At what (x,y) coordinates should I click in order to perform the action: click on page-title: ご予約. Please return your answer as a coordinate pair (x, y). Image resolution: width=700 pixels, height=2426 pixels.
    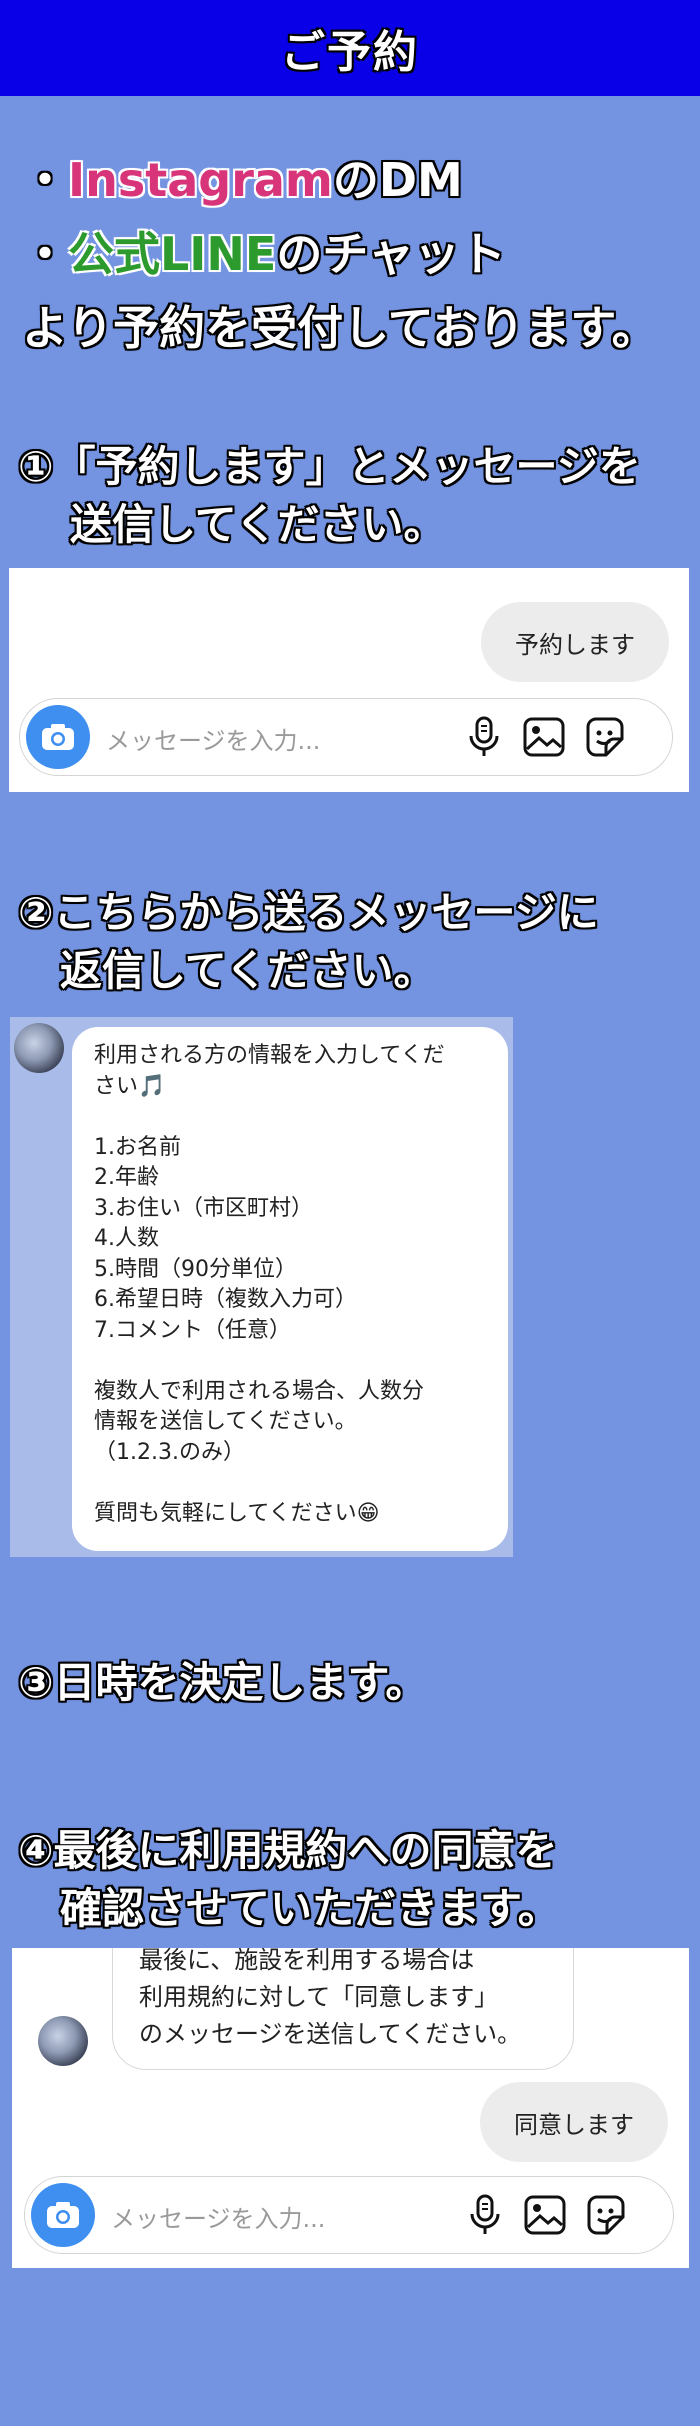
    Looking at the image, I should click on (350, 52).